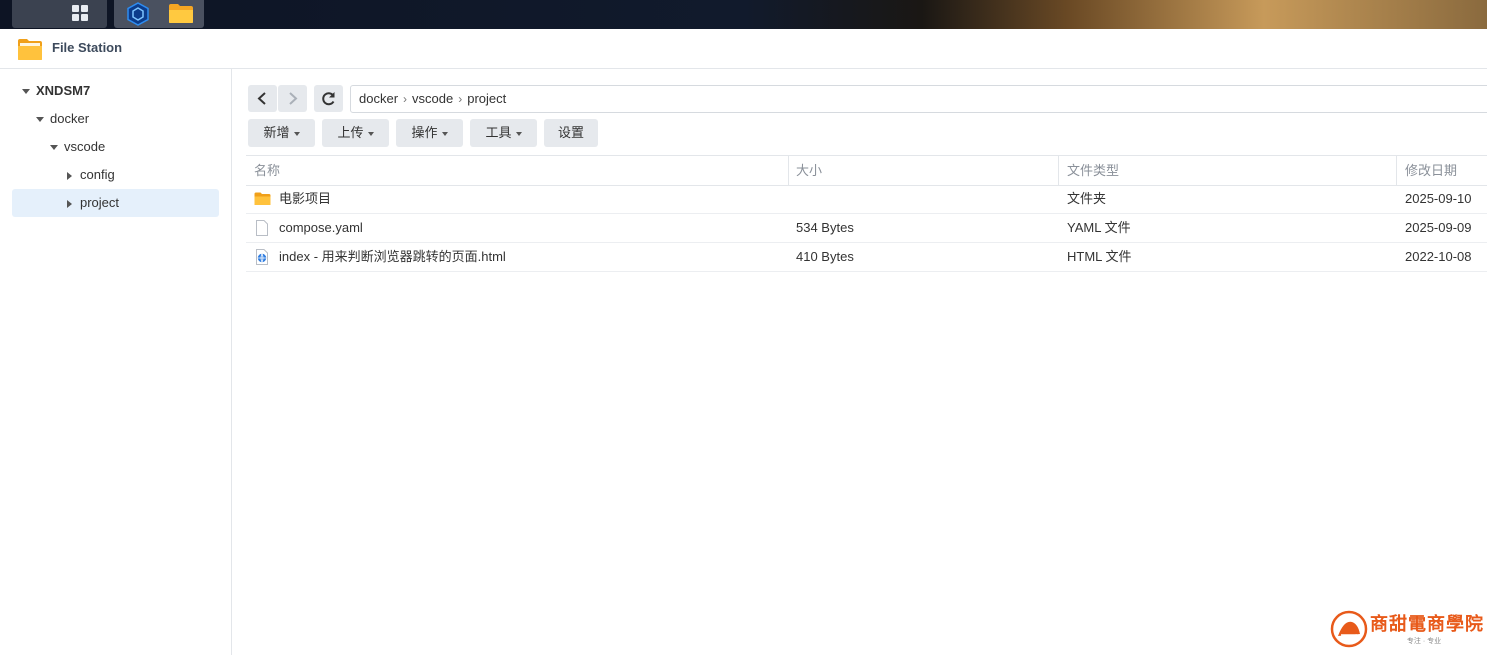 Image resolution: width=1487 pixels, height=655 pixels. What do you see at coordinates (116, 362) in the screenshot?
I see `folder-tree: XNDSM7 docker vscode config project` at bounding box center [116, 362].